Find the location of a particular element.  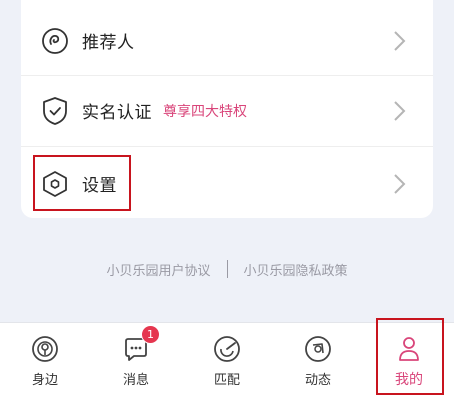

tab-label: 匹配 is located at coordinates (226, 380).